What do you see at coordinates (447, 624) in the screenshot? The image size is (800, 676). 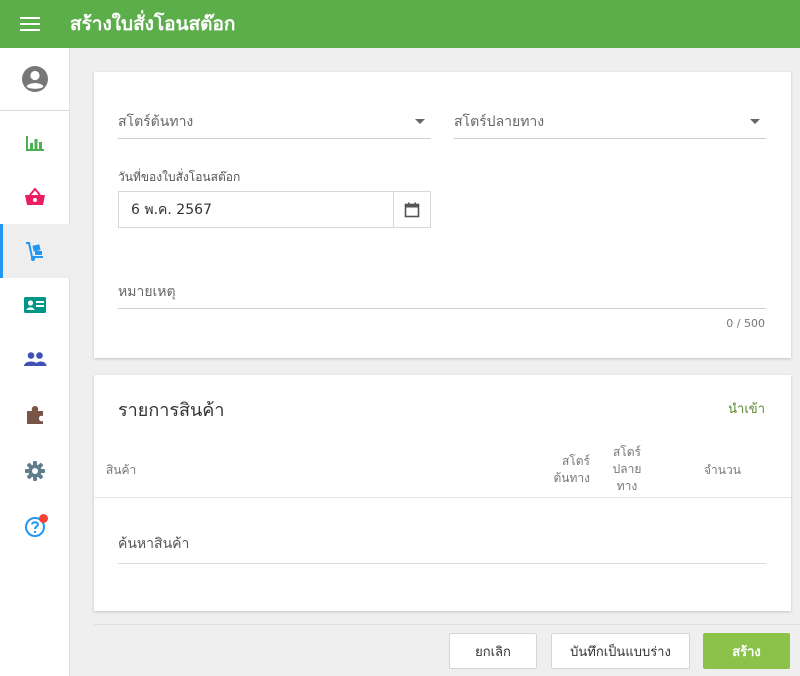 I see `footer-divider` at bounding box center [447, 624].